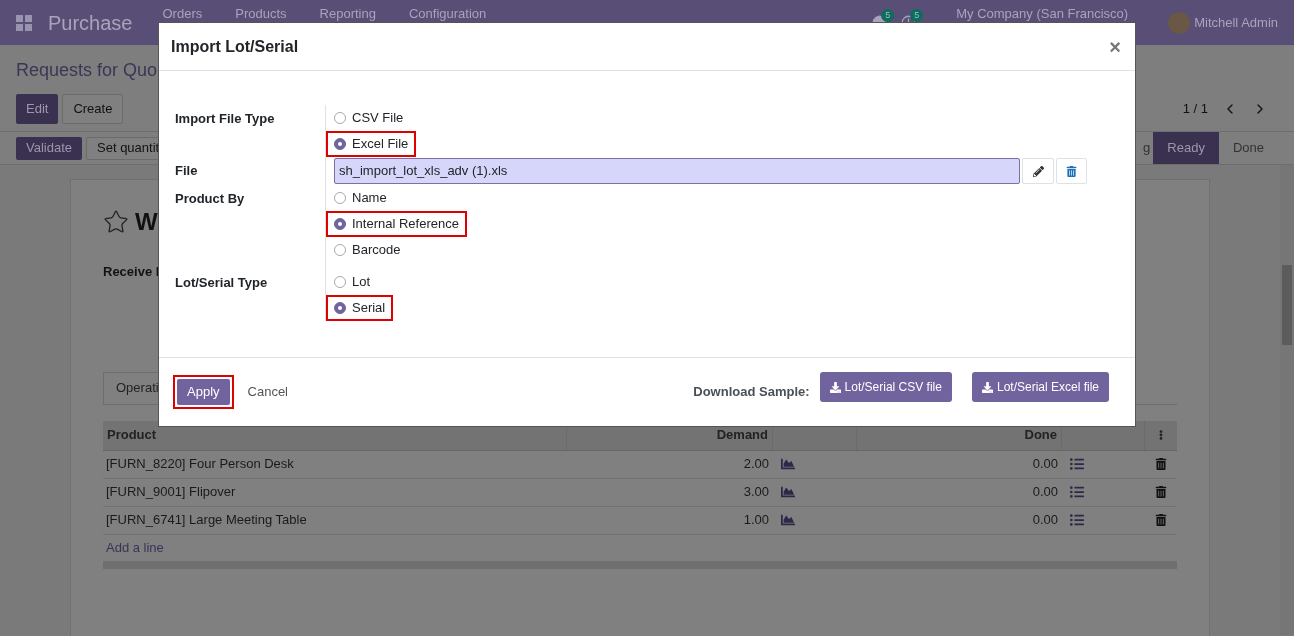 This screenshot has width=1294, height=636. I want to click on menu-item: Orders, so click(182, 14).